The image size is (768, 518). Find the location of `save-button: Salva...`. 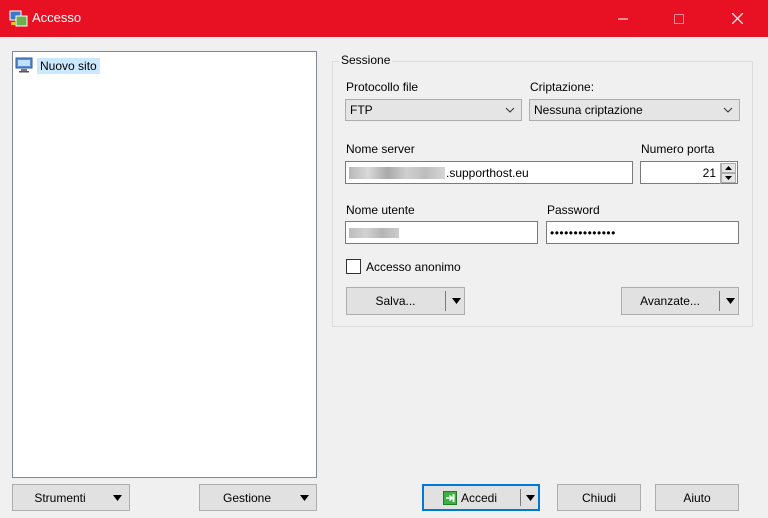

save-button: Salva... is located at coordinates (405, 301).